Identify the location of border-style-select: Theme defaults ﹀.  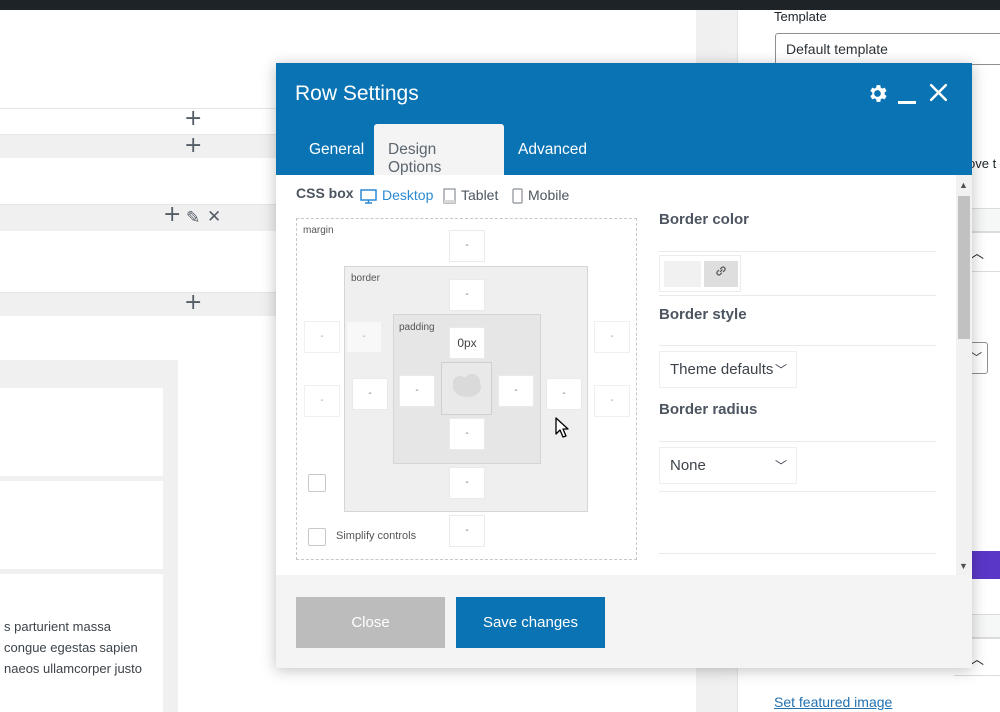
(728, 369).